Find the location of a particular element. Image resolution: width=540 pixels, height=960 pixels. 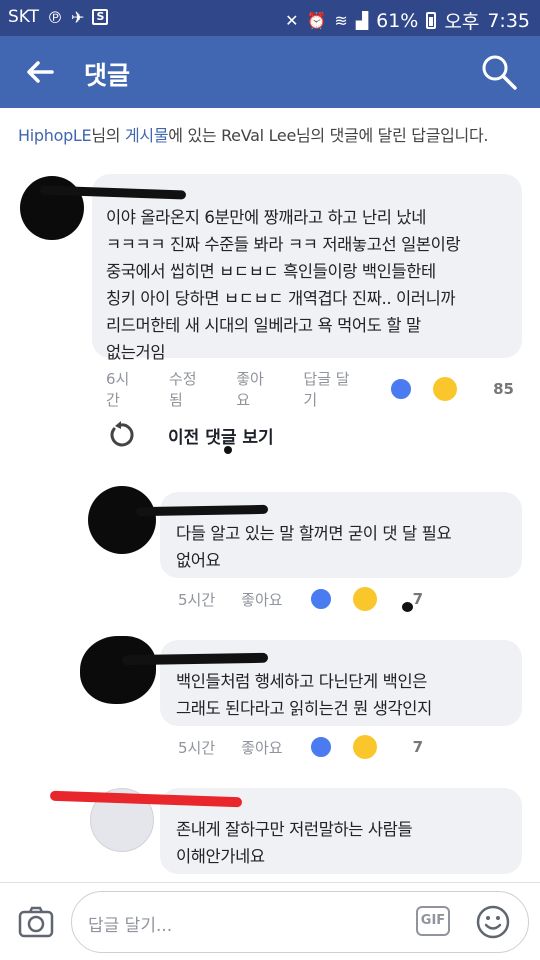

reply-text: 다들 알고 있는 말 할꺼면 굳이 댓 달 필요 없어요 is located at coordinates (314, 547).